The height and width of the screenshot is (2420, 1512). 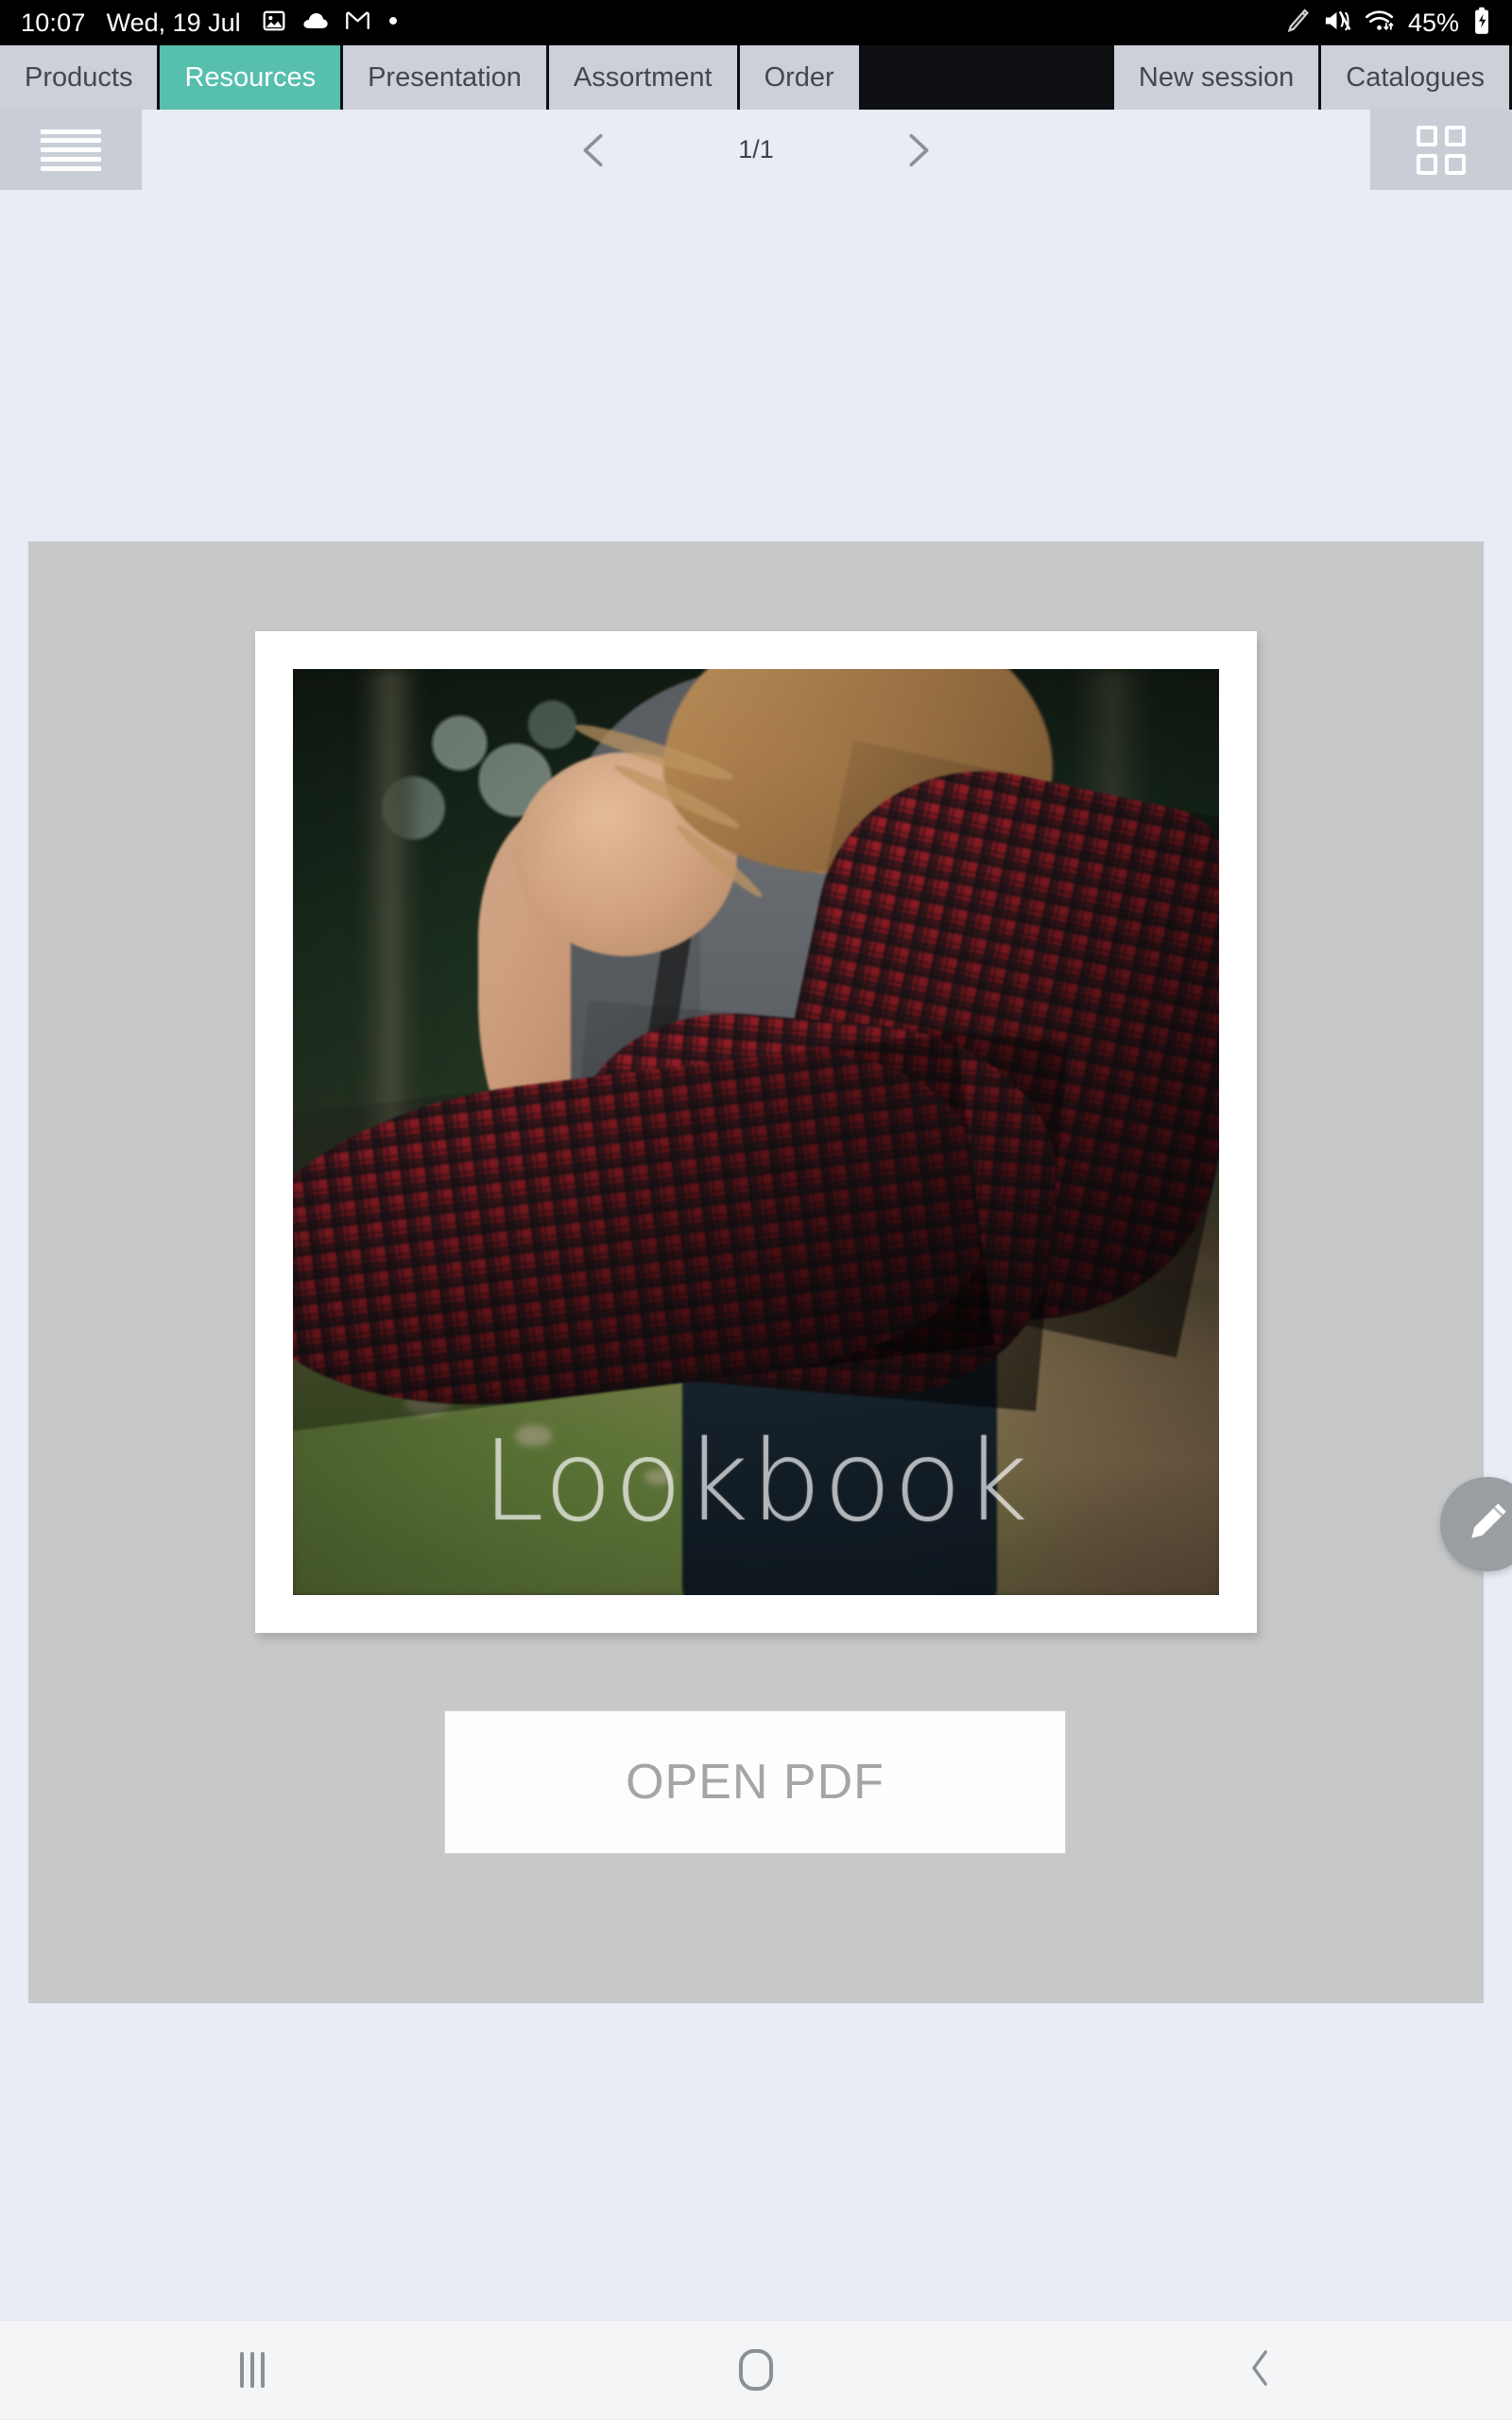 I want to click on status-bar-date: Wed, 19 Jul, so click(x=174, y=23).